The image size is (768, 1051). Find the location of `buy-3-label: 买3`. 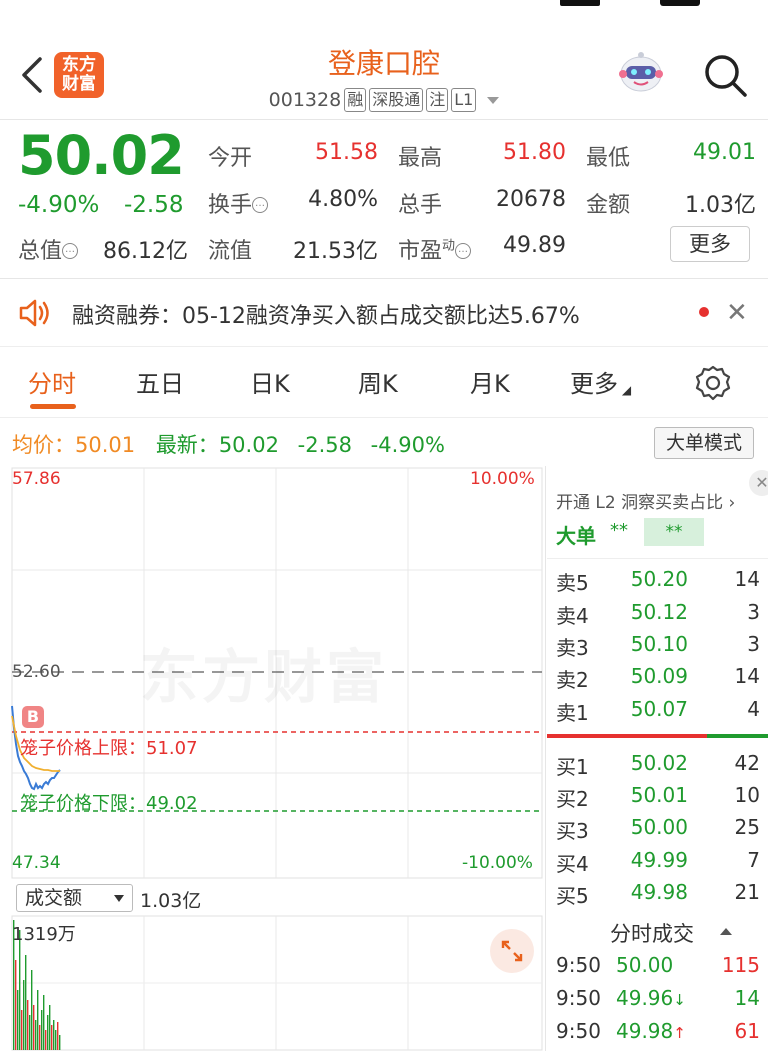

buy-3-label: 买3 is located at coordinates (572, 831).